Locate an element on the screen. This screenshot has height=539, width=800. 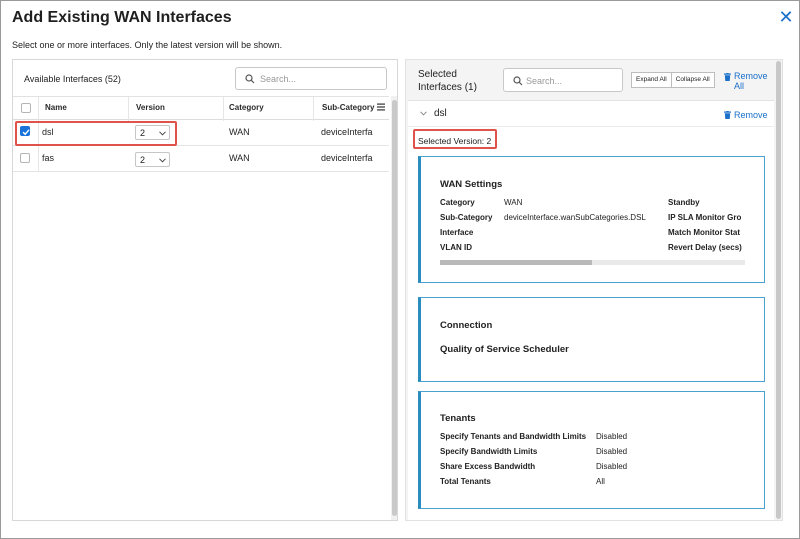
expand-all-button: Expand All is located at coordinates (651, 80).